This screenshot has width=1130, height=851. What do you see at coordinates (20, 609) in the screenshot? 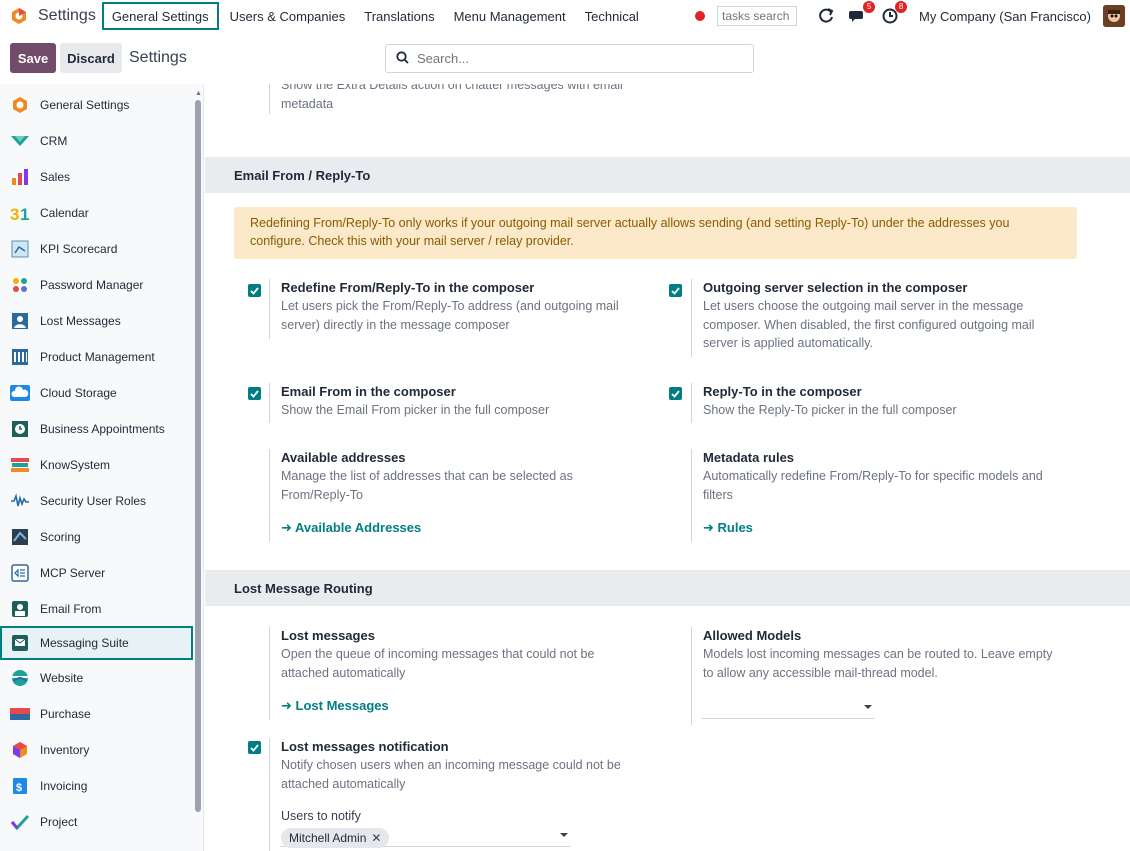
I see `email-from-icon` at bounding box center [20, 609].